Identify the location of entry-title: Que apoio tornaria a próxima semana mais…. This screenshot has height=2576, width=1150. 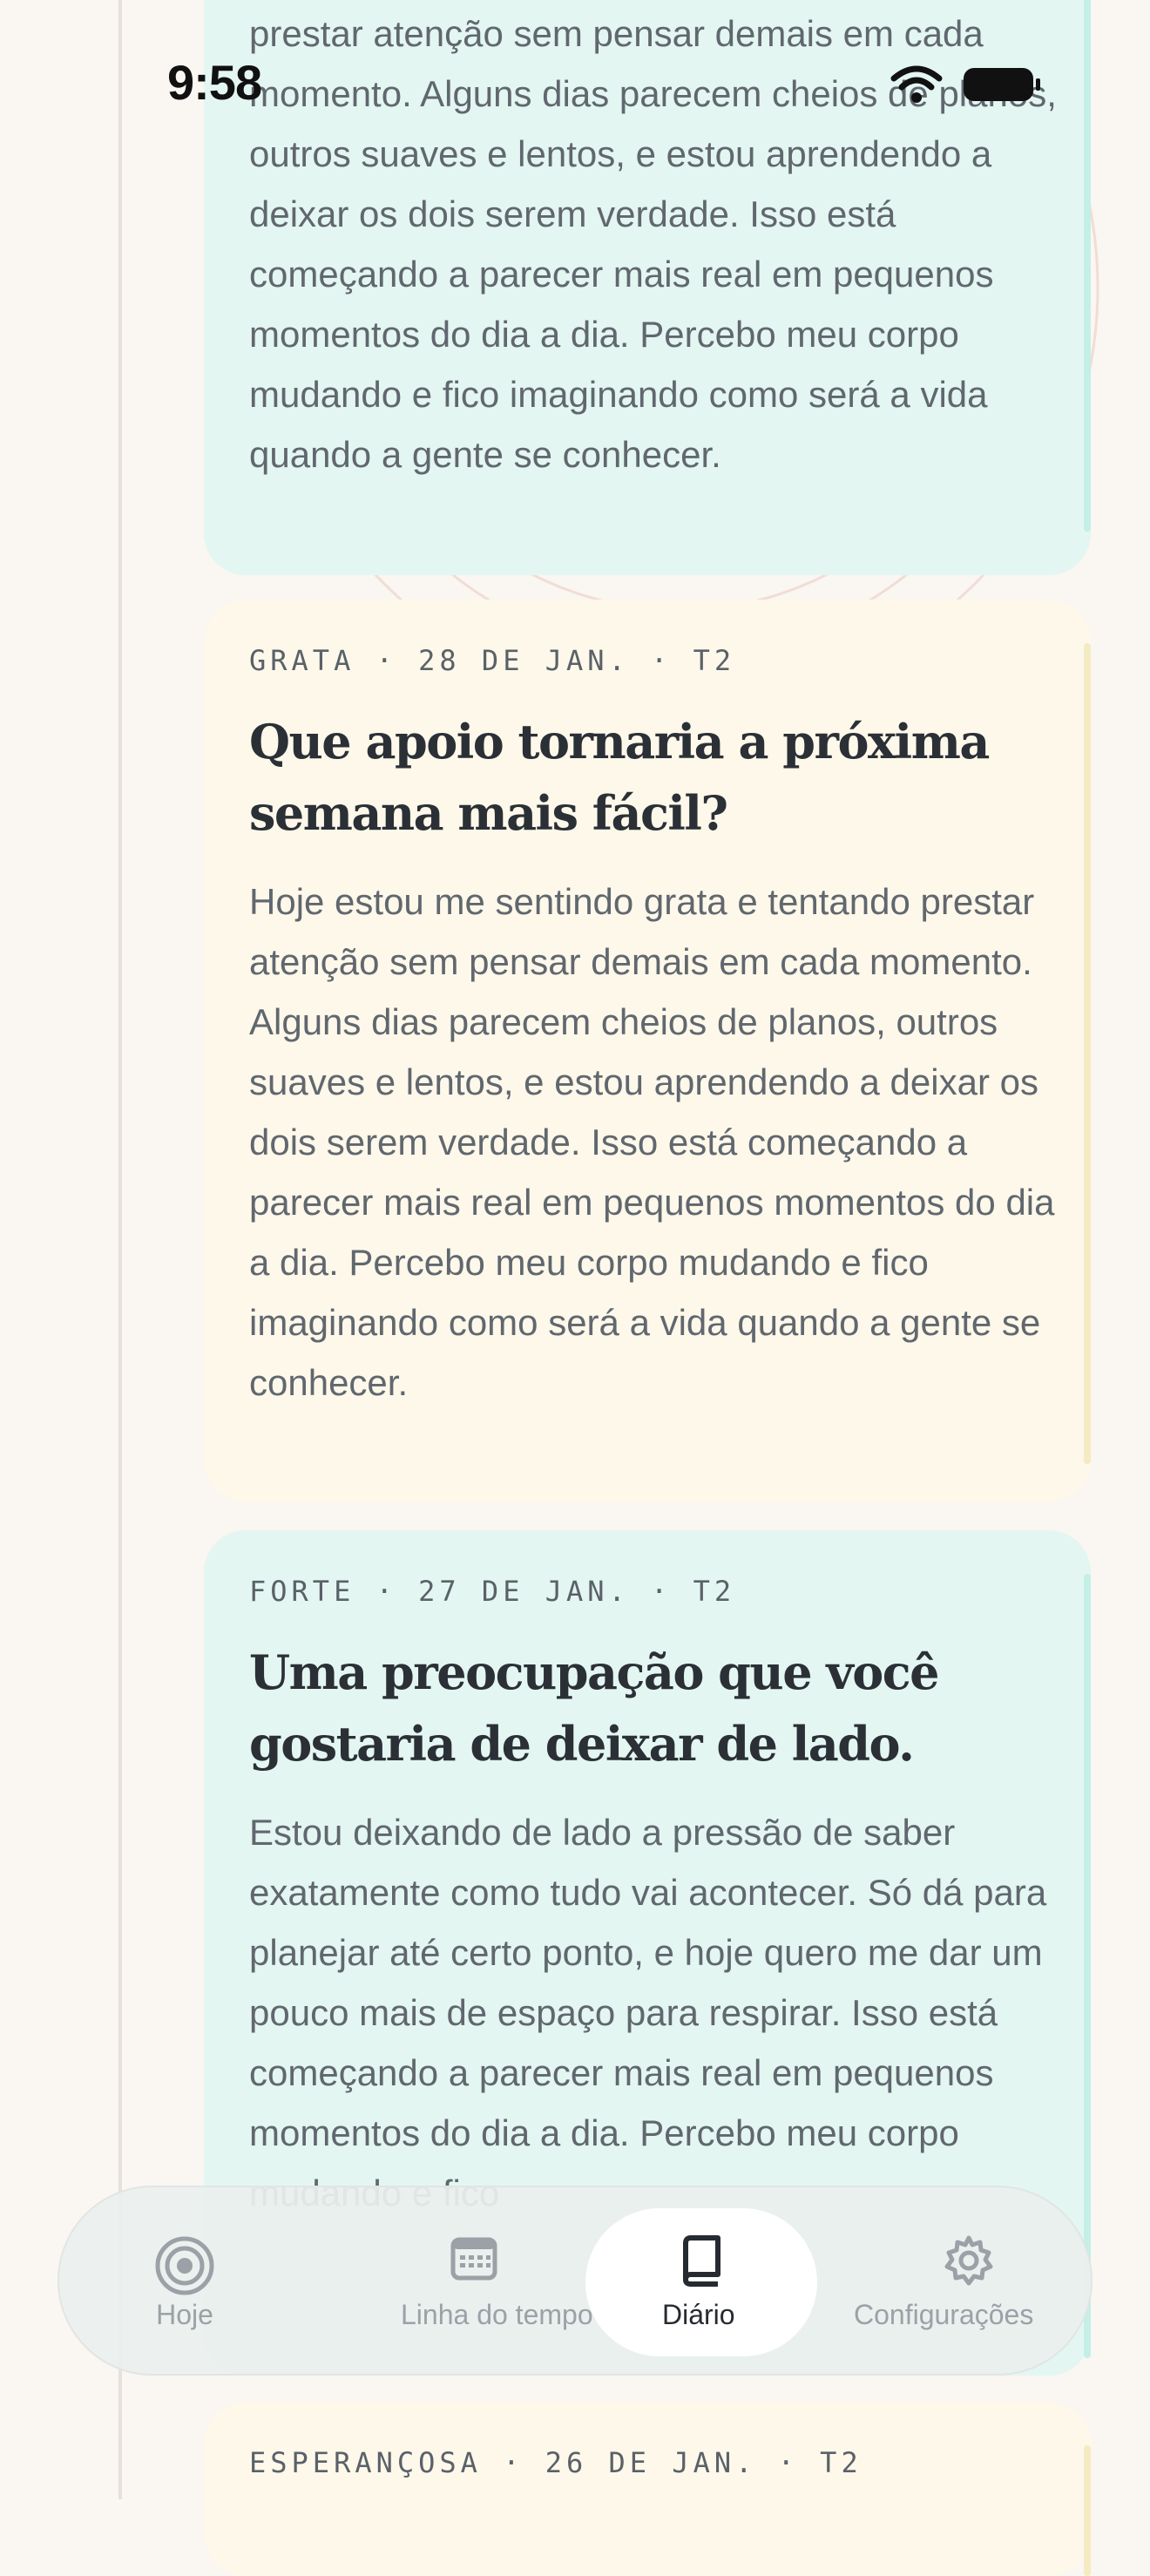
(619, 778).